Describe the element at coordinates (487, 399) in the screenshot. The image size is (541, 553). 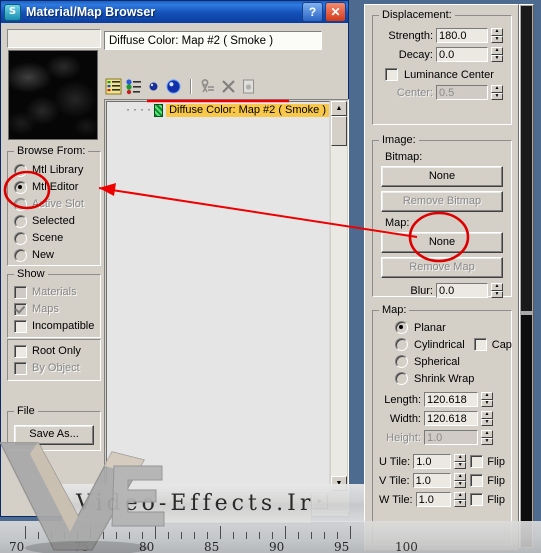
I see `length-spinner: ▲ ▼` at that location.